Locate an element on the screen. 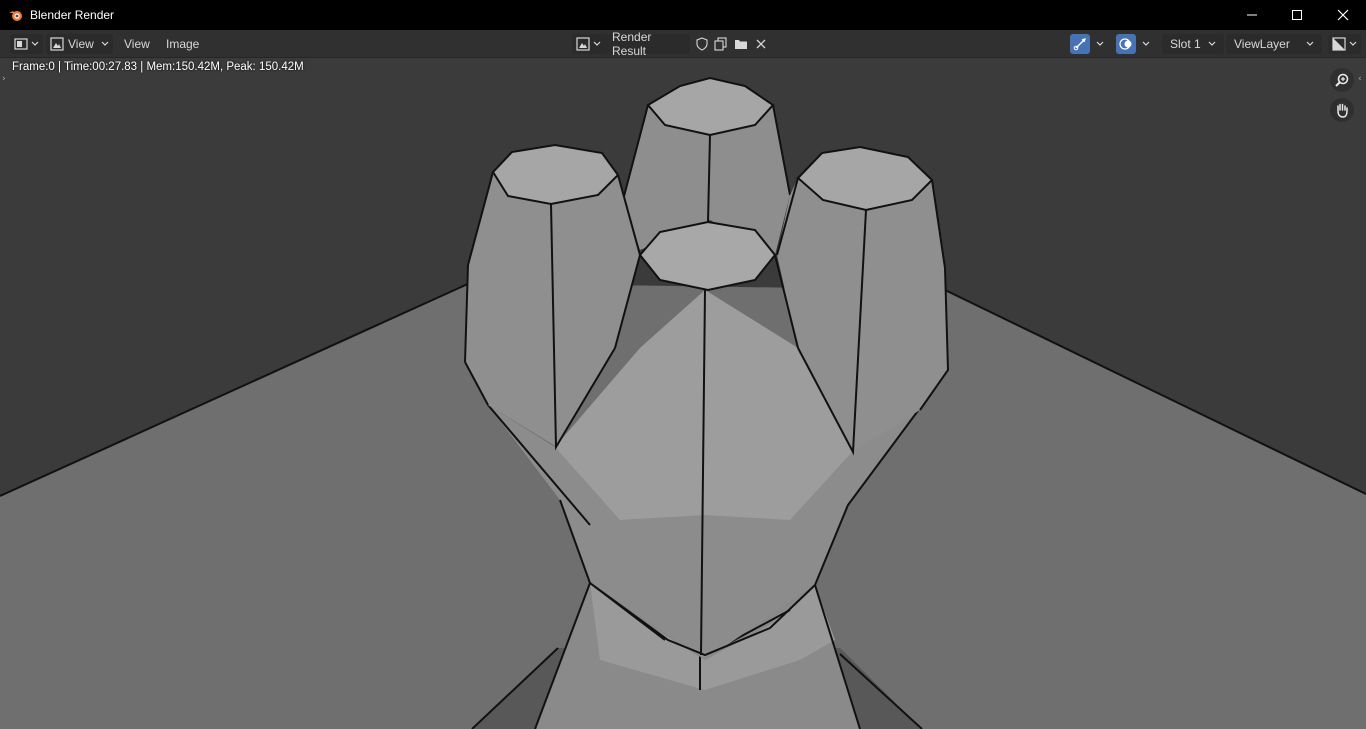 This screenshot has width=1366, height=729. fake-user-button is located at coordinates (702, 44).